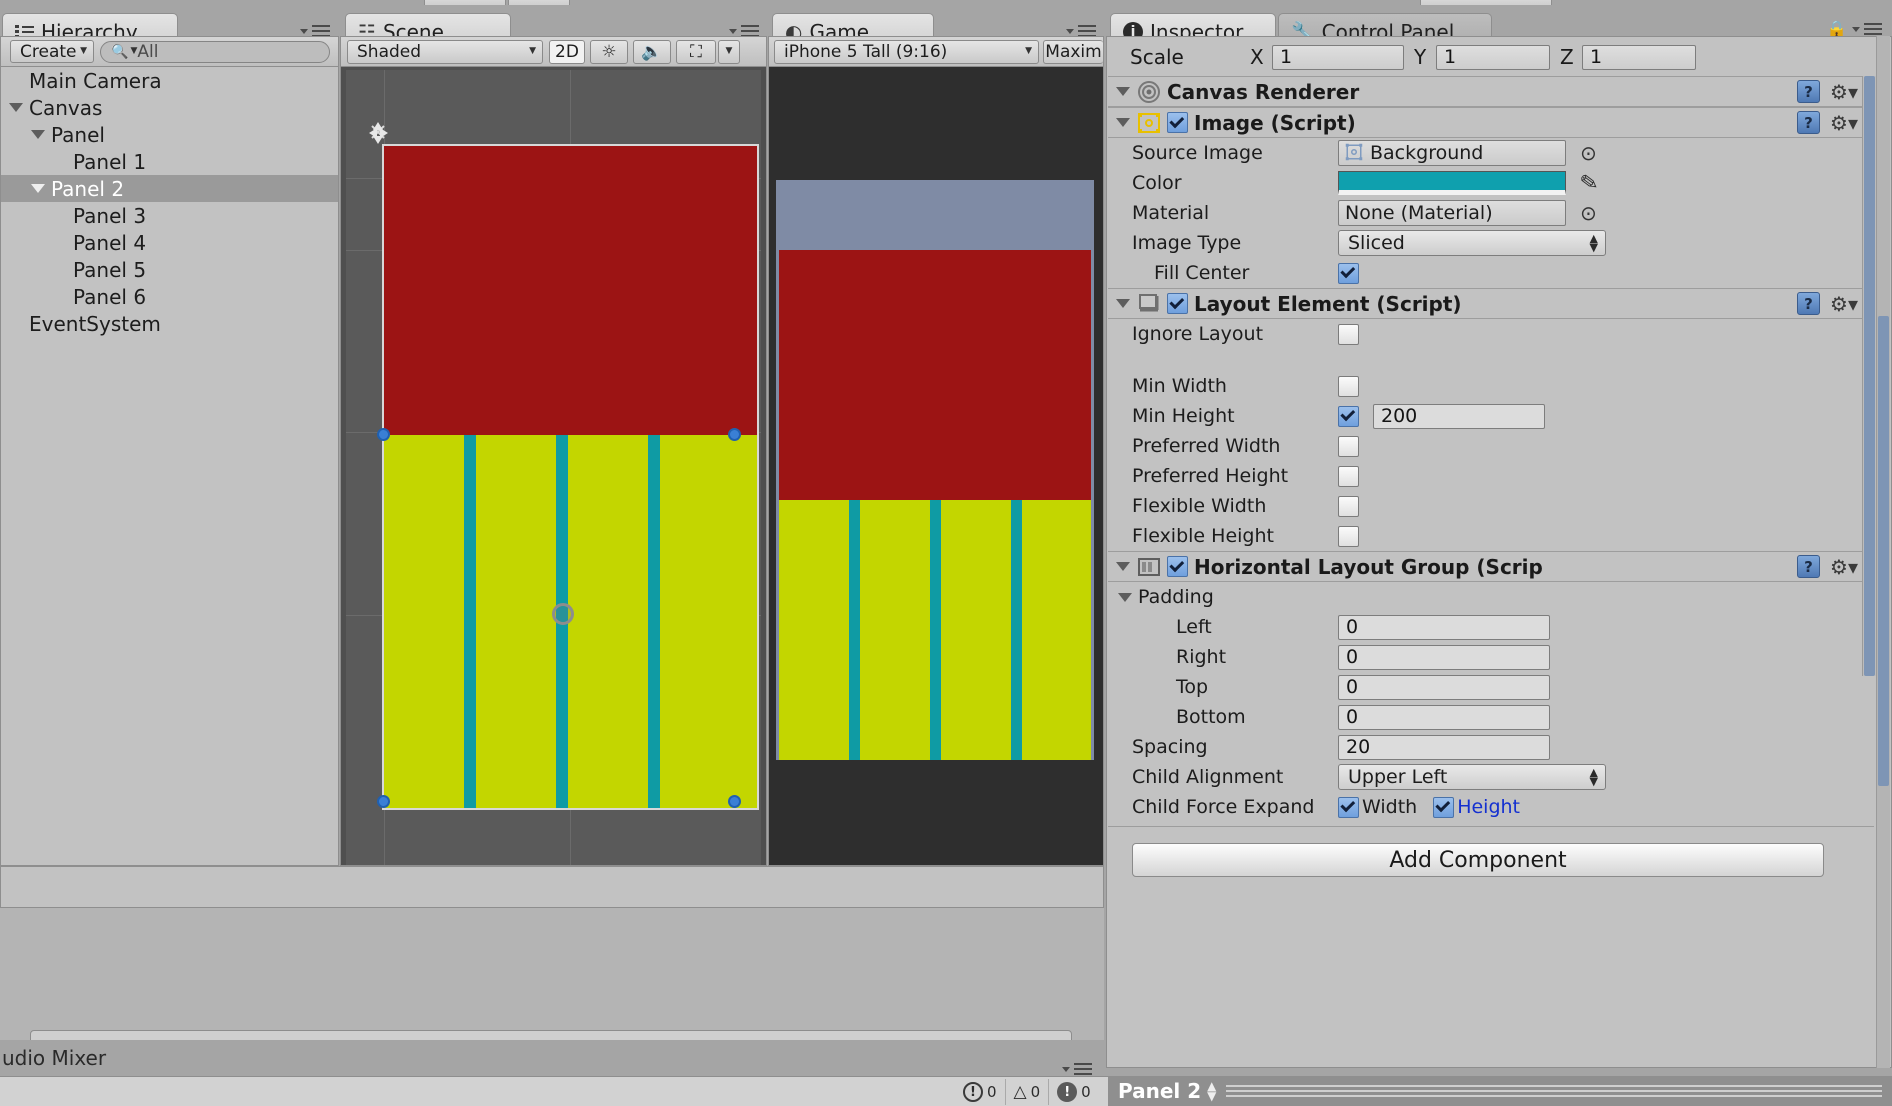 Image resolution: width=1892 pixels, height=1106 pixels. What do you see at coordinates (1074, 1092) in the screenshot?
I see `console-info-chip: ! 0` at bounding box center [1074, 1092].